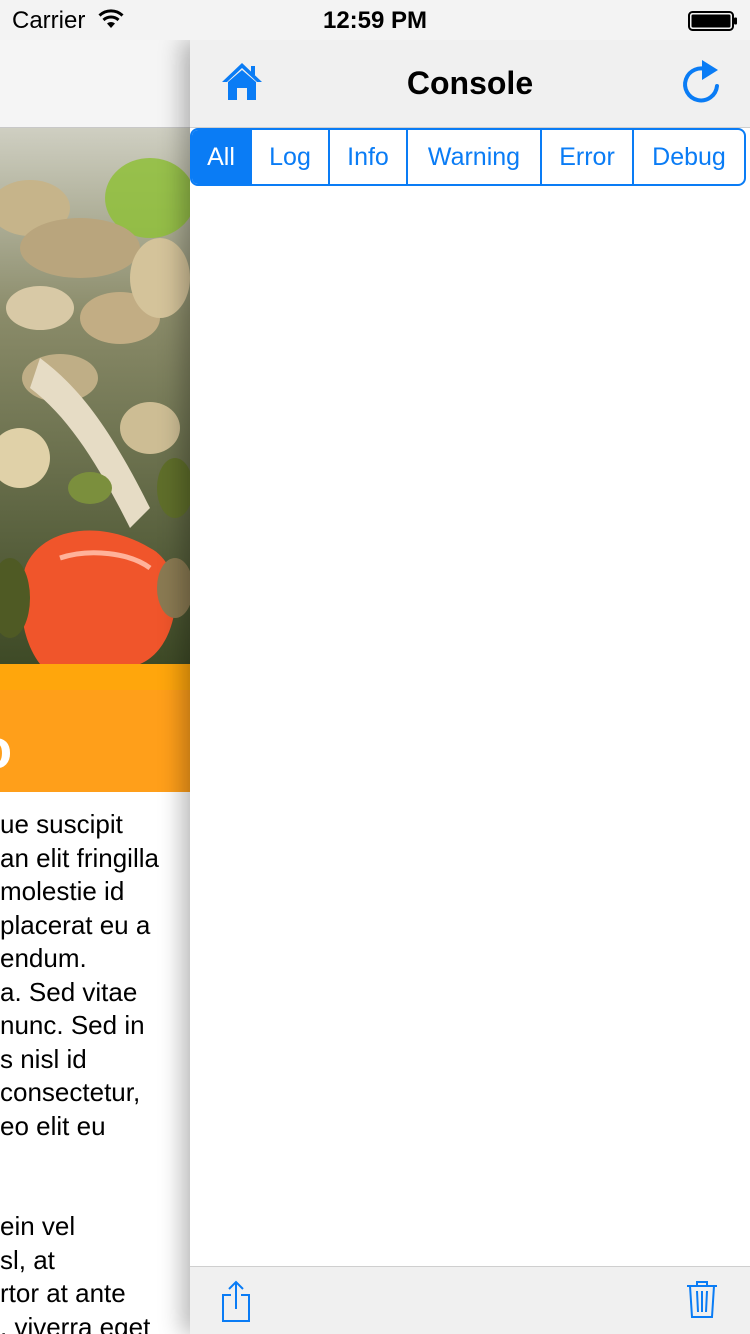 This screenshot has height=1334, width=750. Describe the element at coordinates (95, 728) in the screenshot. I see `article-title-banner: o` at that location.